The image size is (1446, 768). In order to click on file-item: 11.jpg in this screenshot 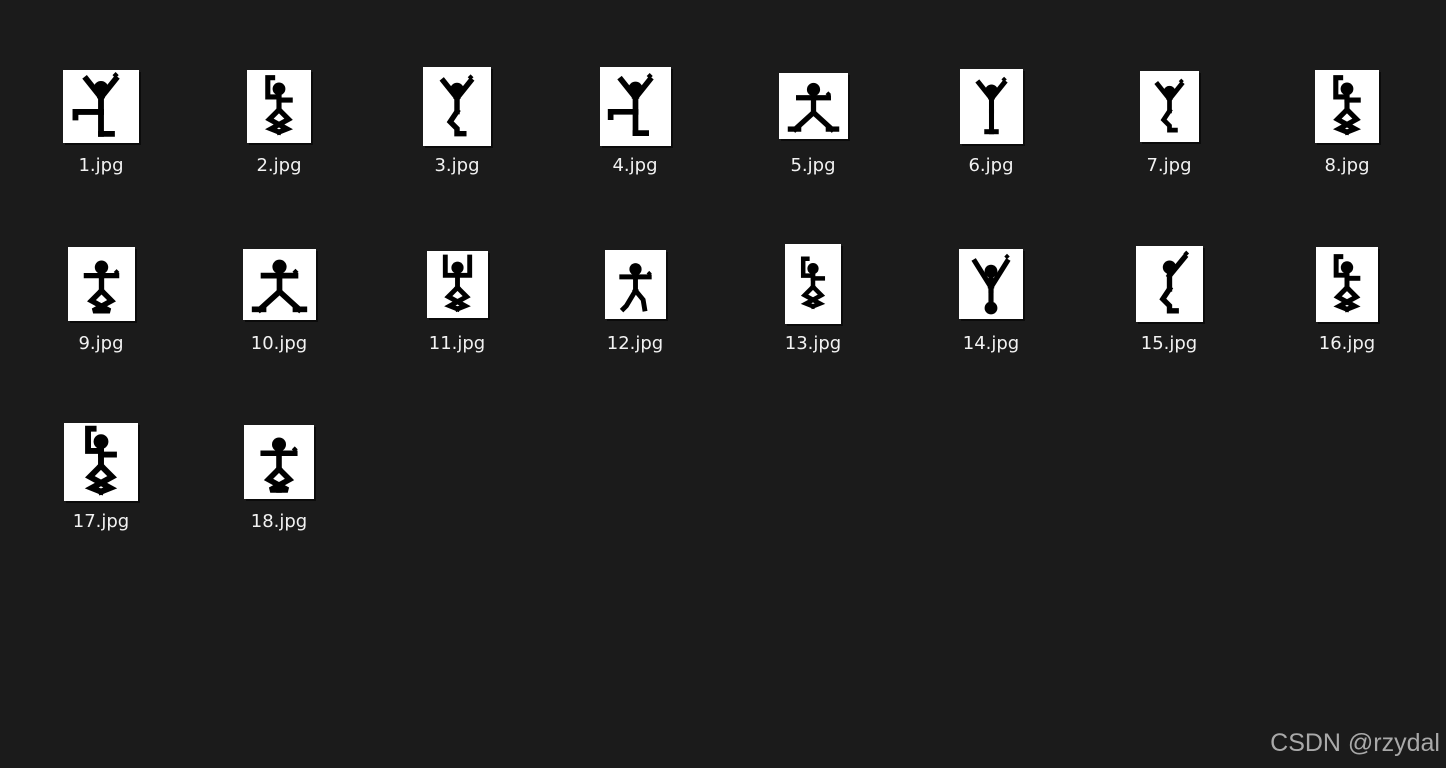, I will do `click(457, 325)`.